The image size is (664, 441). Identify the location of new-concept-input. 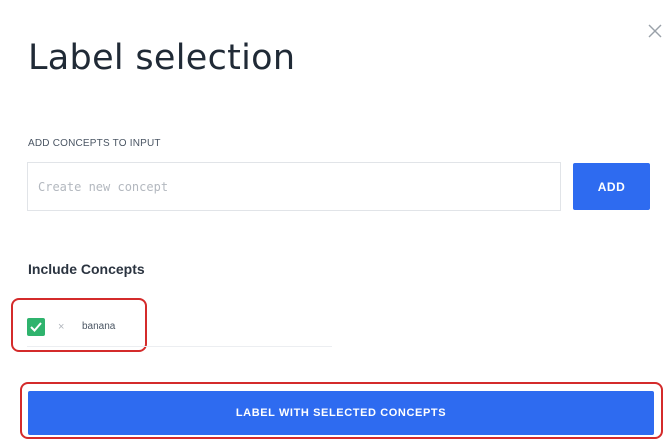
(294, 186).